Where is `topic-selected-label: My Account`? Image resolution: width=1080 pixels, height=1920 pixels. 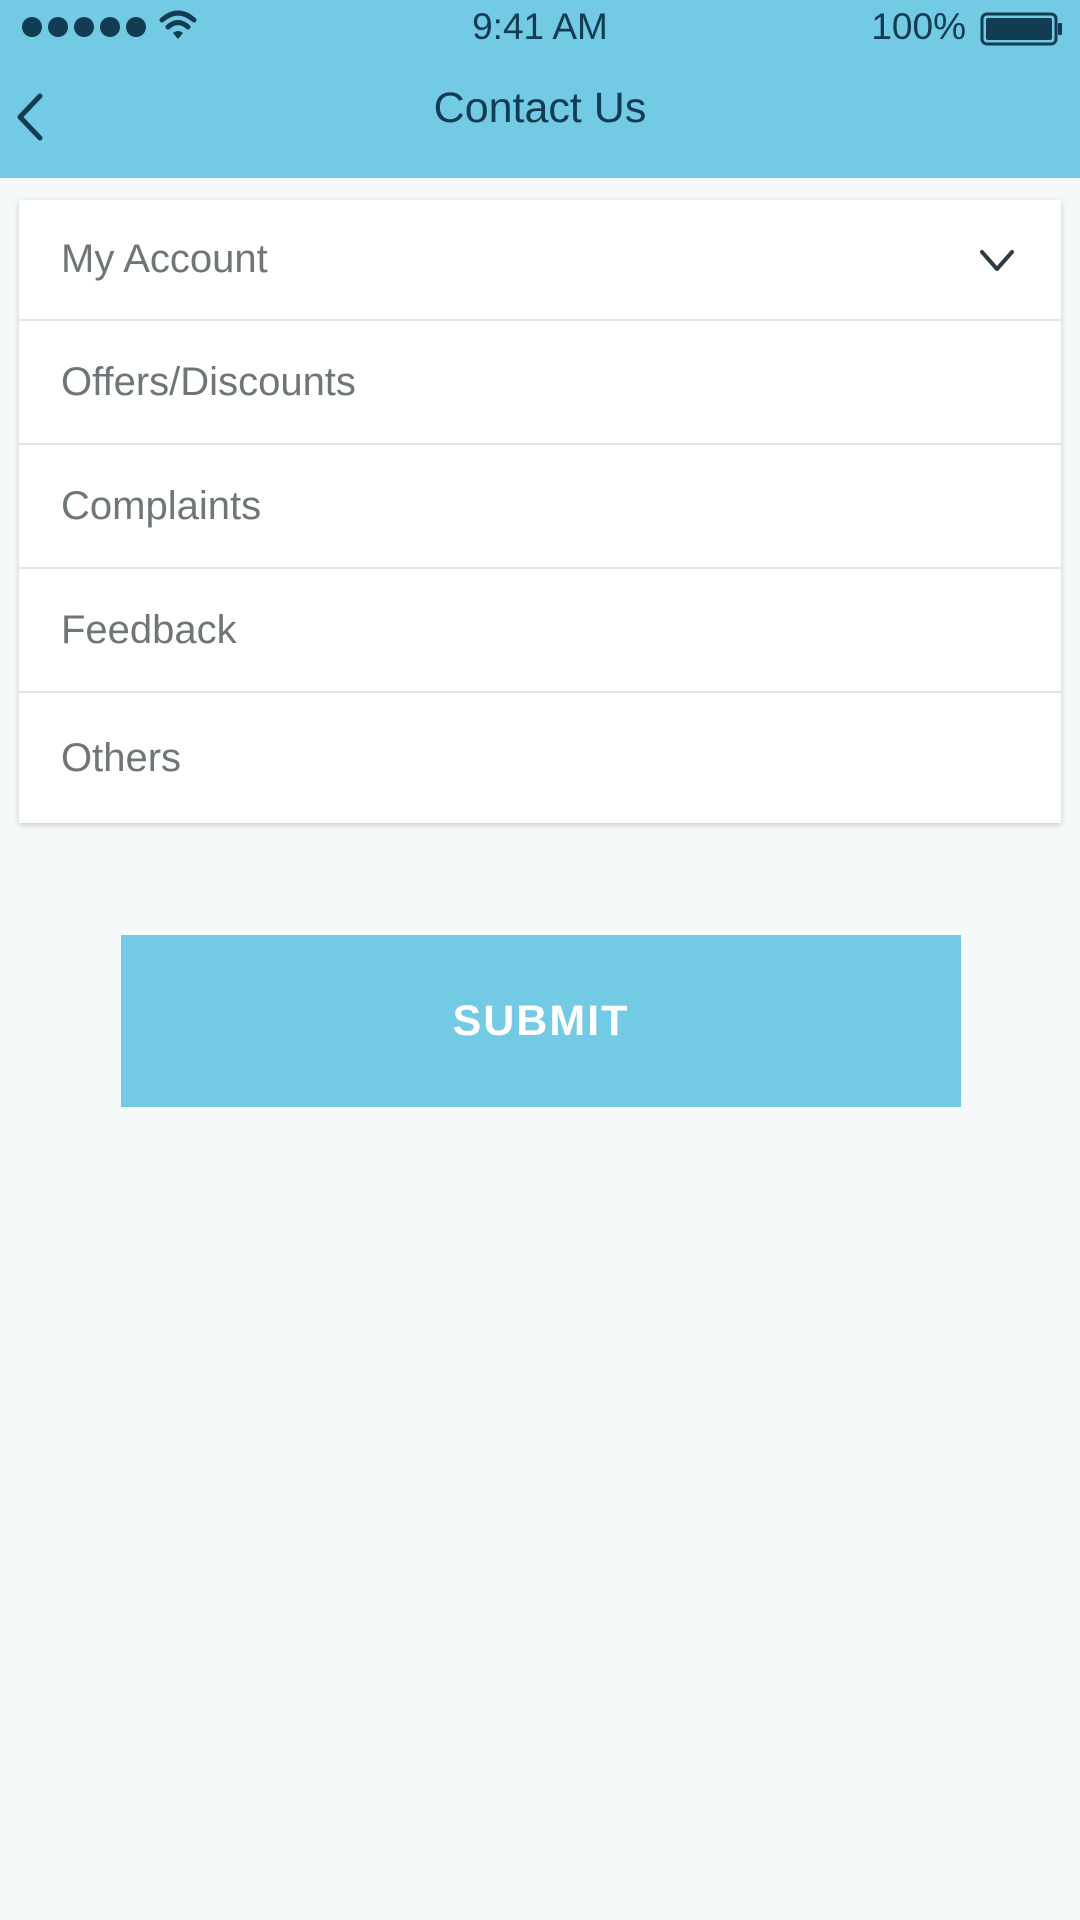 topic-selected-label: My Account is located at coordinates (164, 259).